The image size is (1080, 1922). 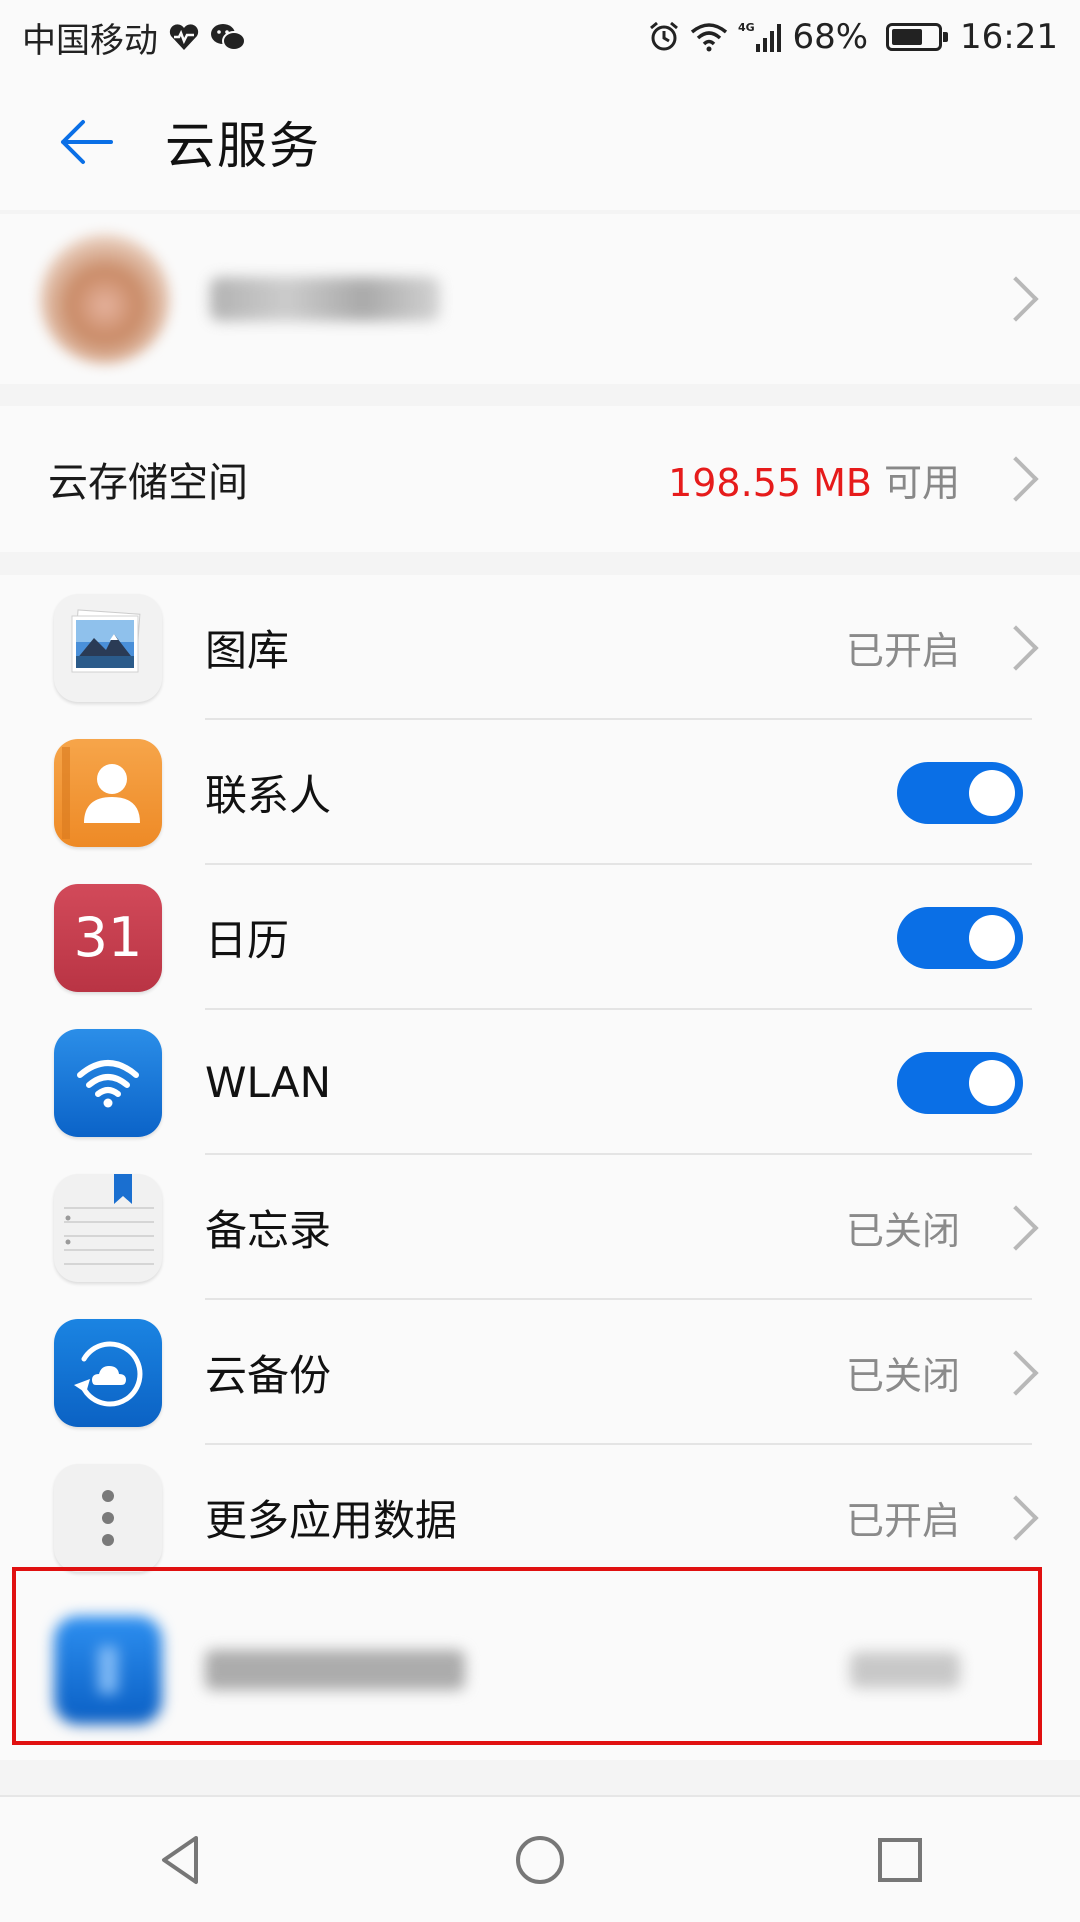 What do you see at coordinates (770, 482) in the screenshot?
I see `storage-amount: 198.55 MB` at bounding box center [770, 482].